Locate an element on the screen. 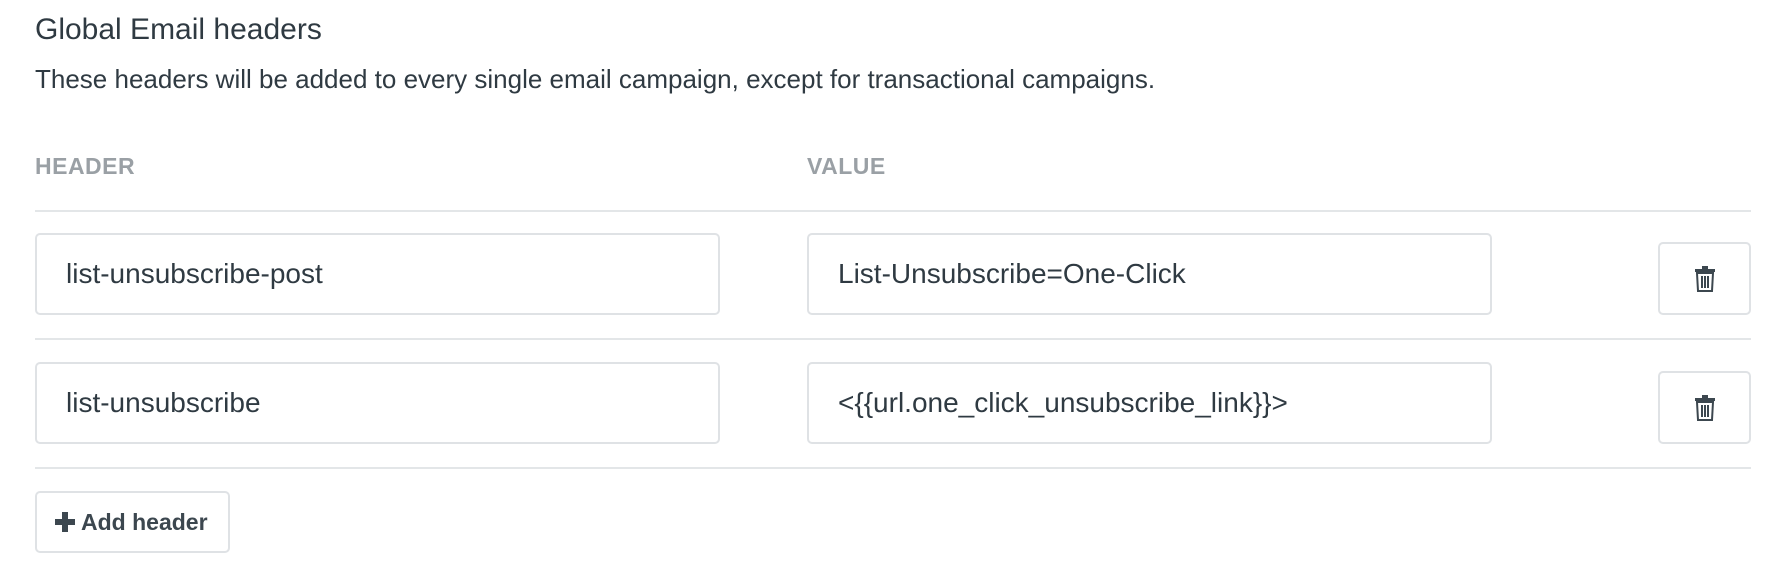 The image size is (1772, 564). add-header-button: Add header is located at coordinates (132, 522).